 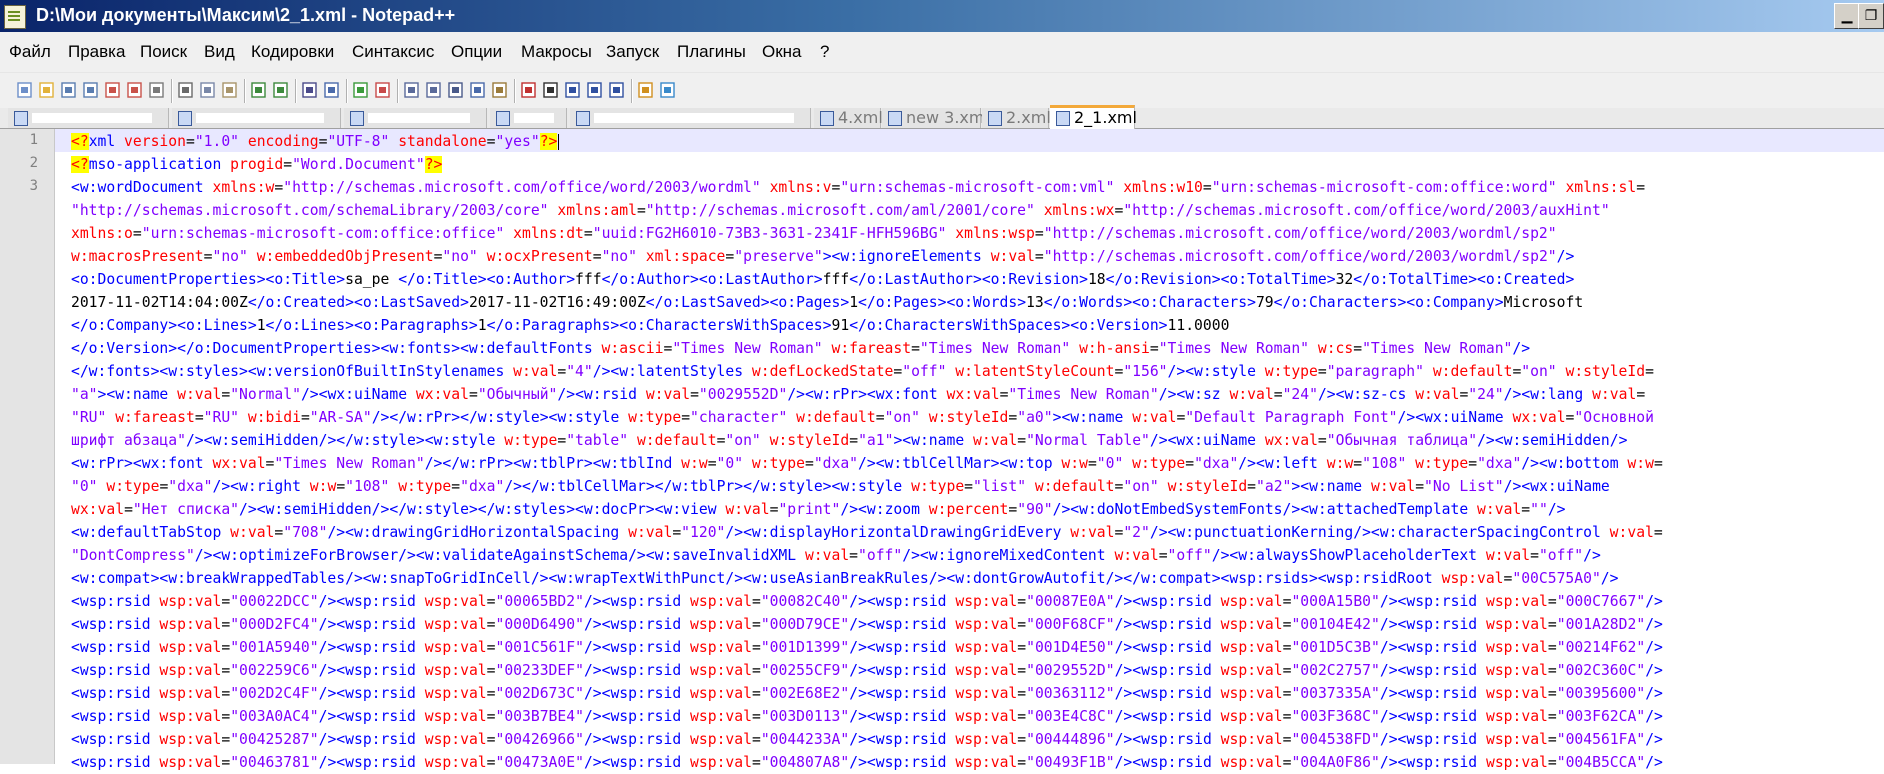 I want to click on cut-icon, so click(x=186, y=90).